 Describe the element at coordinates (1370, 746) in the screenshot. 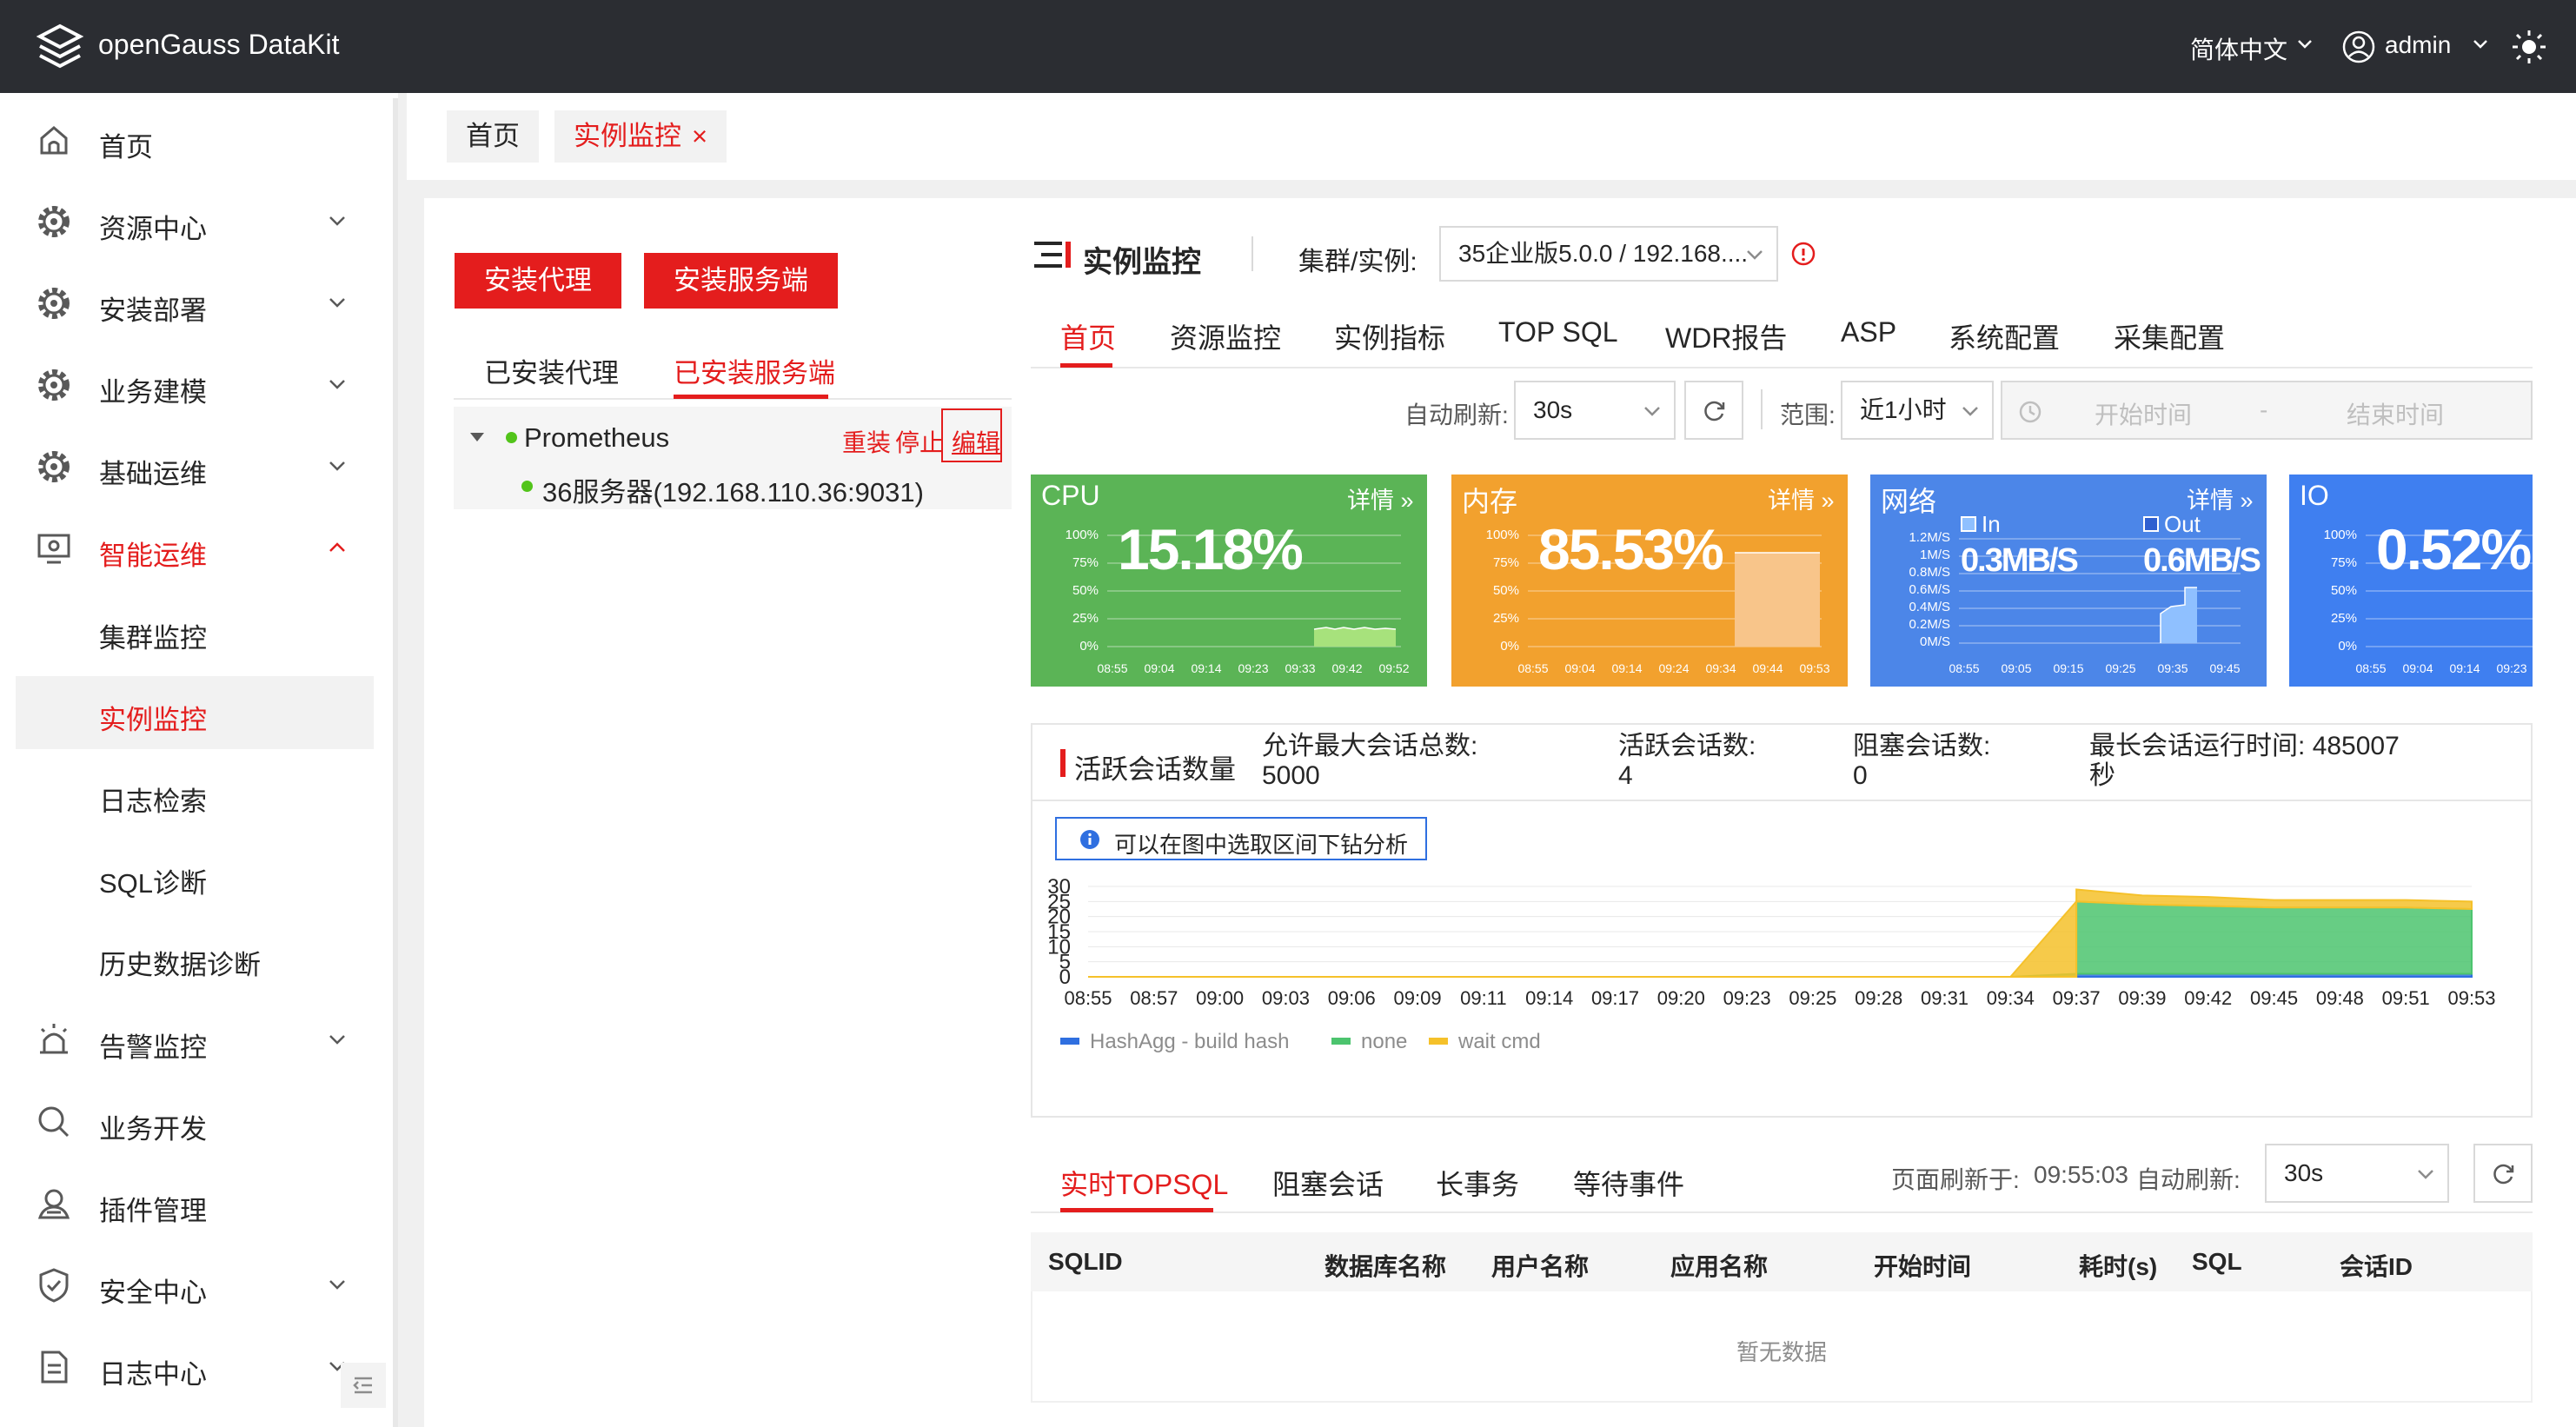

I see `max-sessions-label: 允许最大会话总数:` at that location.